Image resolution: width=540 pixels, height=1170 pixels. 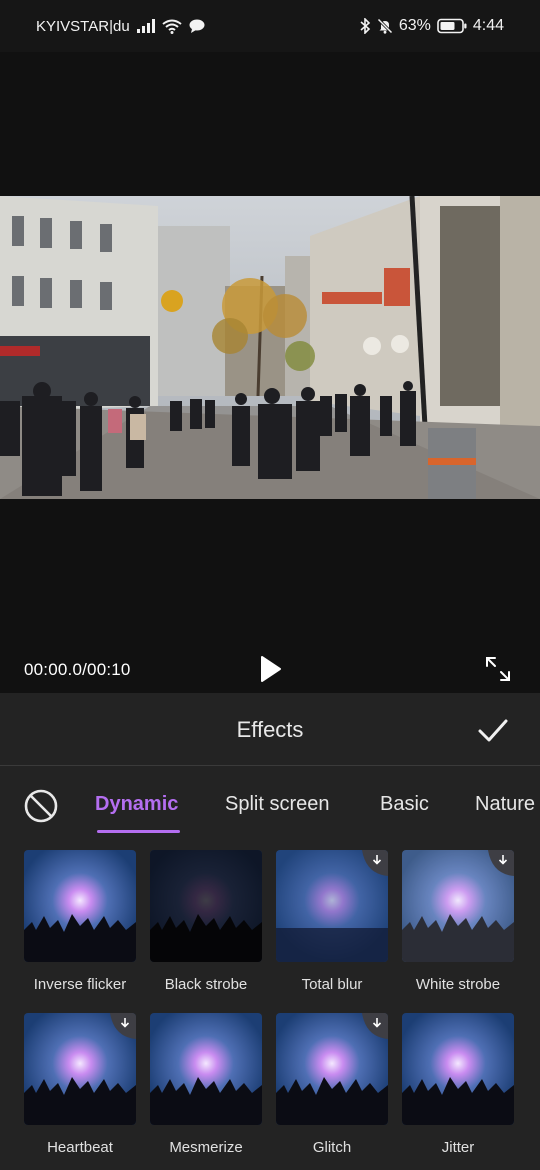 What do you see at coordinates (505, 804) in the screenshot?
I see `tab-nature: Nature` at bounding box center [505, 804].